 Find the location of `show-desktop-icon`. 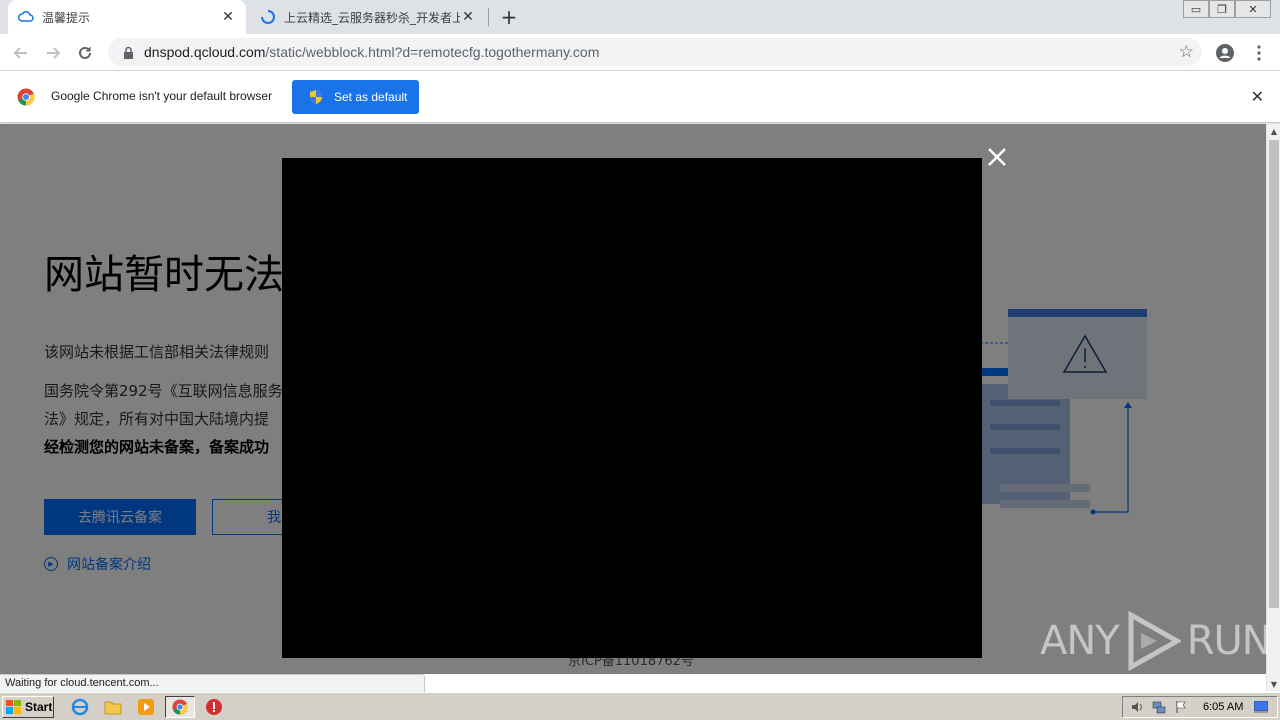

show-desktop-icon is located at coordinates (1261, 707).